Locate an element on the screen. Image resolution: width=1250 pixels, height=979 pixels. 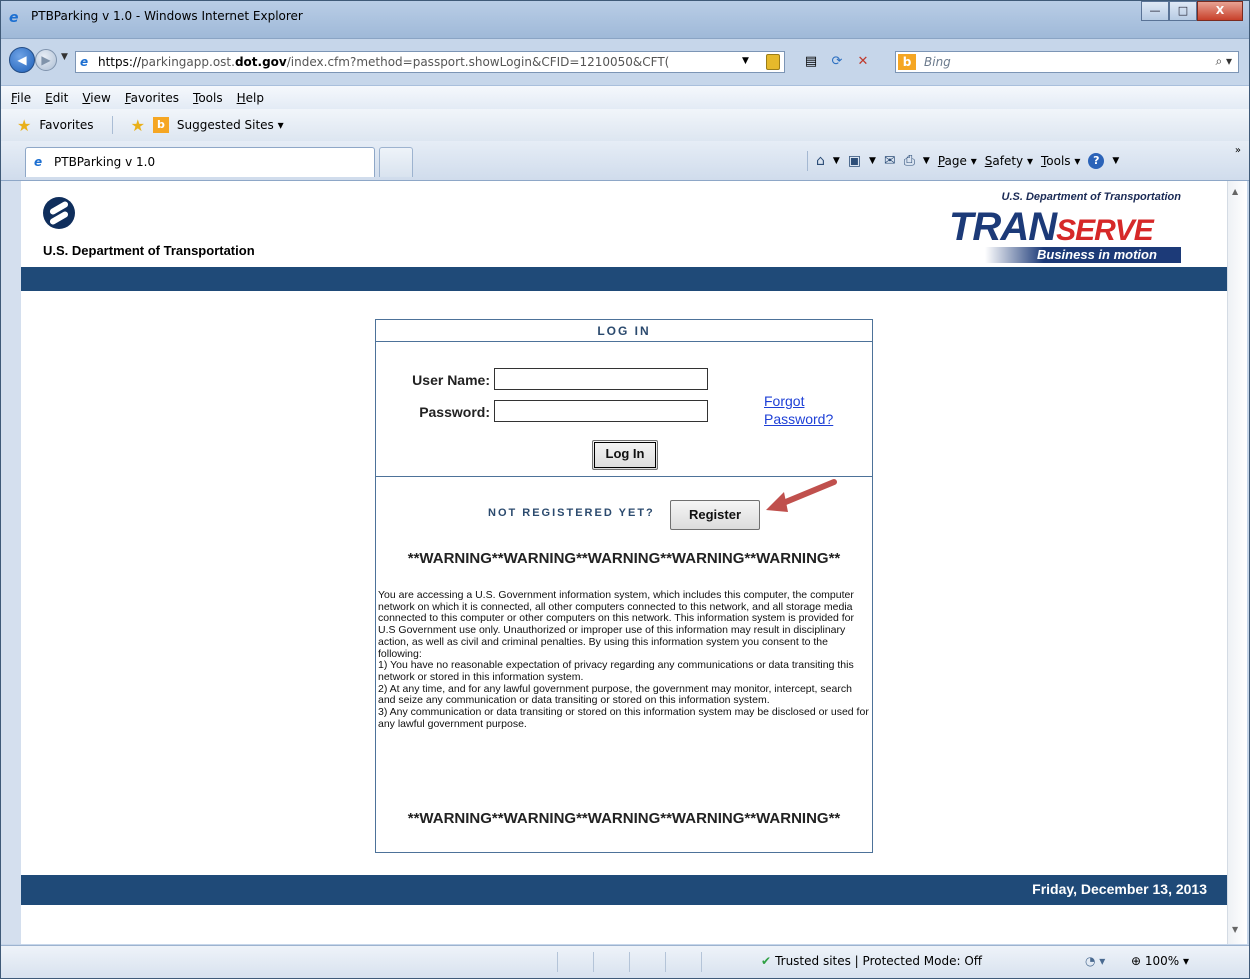
stop-icon: ✕ is located at coordinates (863, 62).